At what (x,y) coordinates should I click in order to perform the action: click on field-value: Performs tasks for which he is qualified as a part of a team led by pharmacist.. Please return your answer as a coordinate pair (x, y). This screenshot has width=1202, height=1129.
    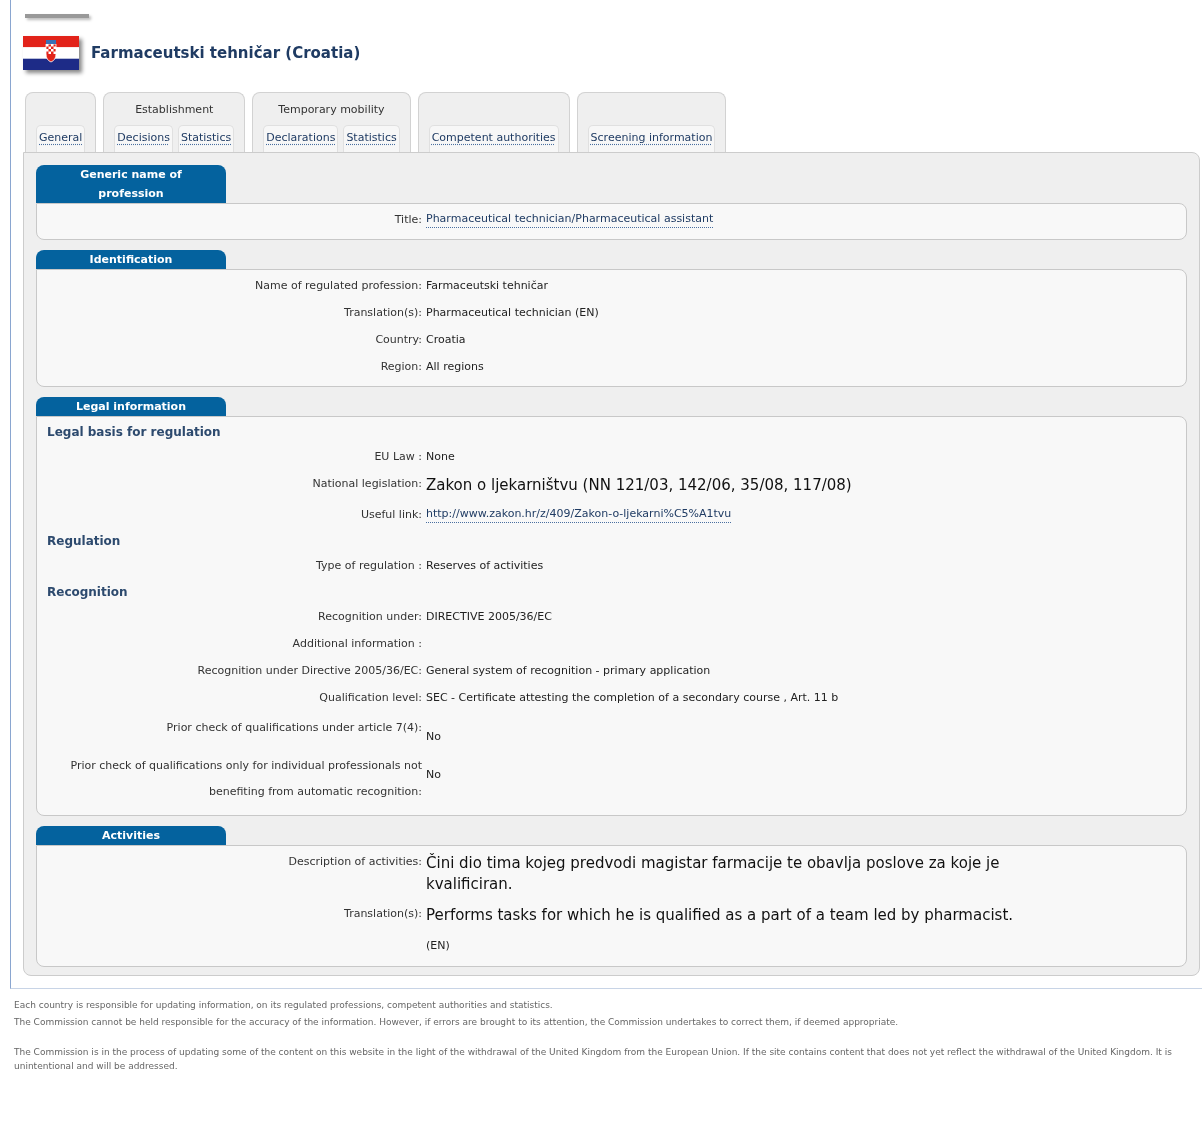
    Looking at the image, I should click on (720, 915).